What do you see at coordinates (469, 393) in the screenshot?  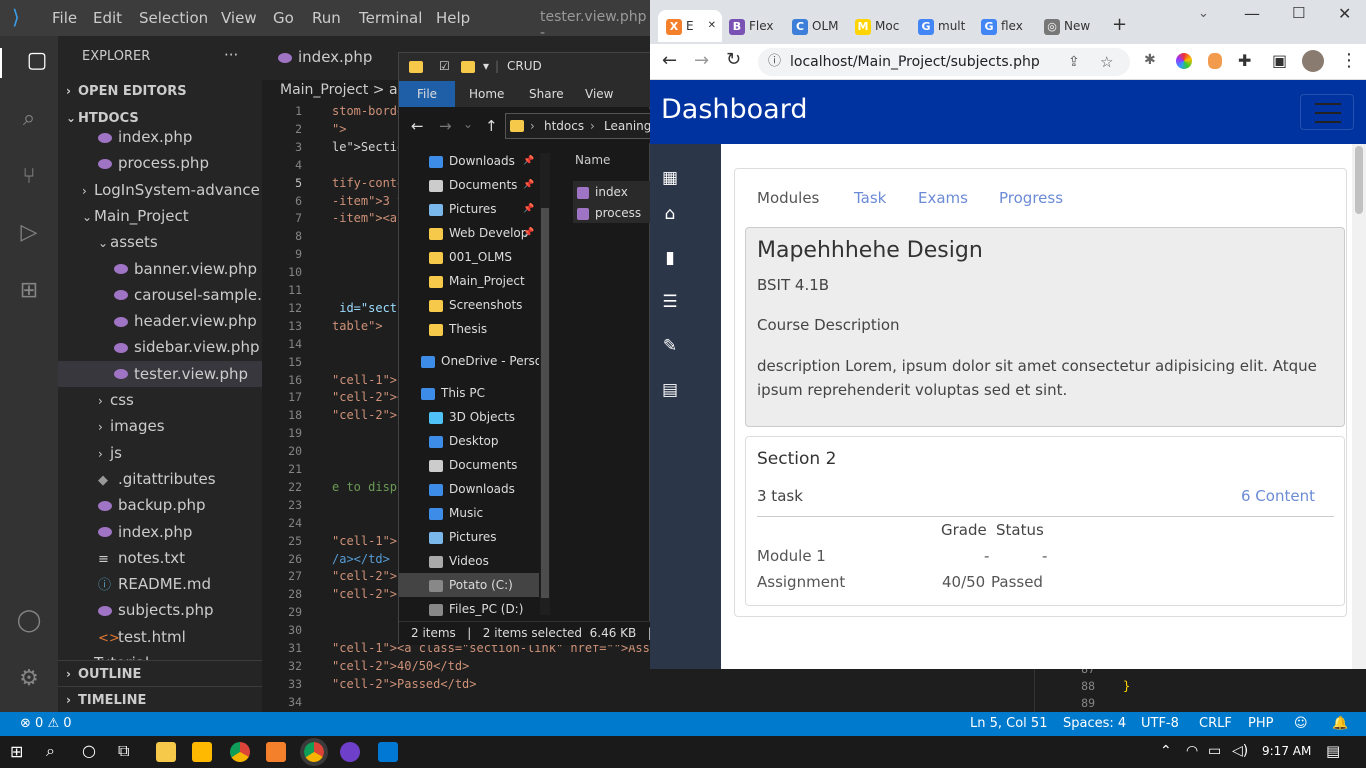 I see `nav-item: This PC` at bounding box center [469, 393].